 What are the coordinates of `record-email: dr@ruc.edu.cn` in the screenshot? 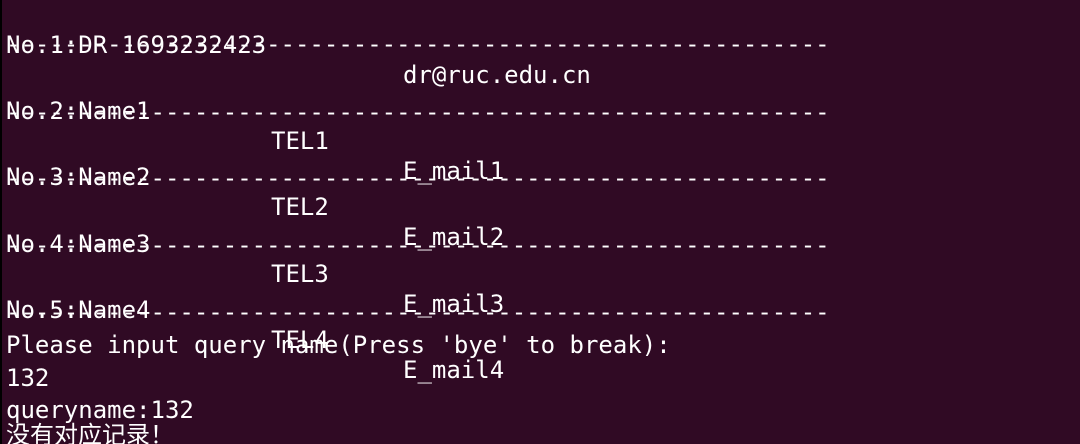 It's located at (497, 75).